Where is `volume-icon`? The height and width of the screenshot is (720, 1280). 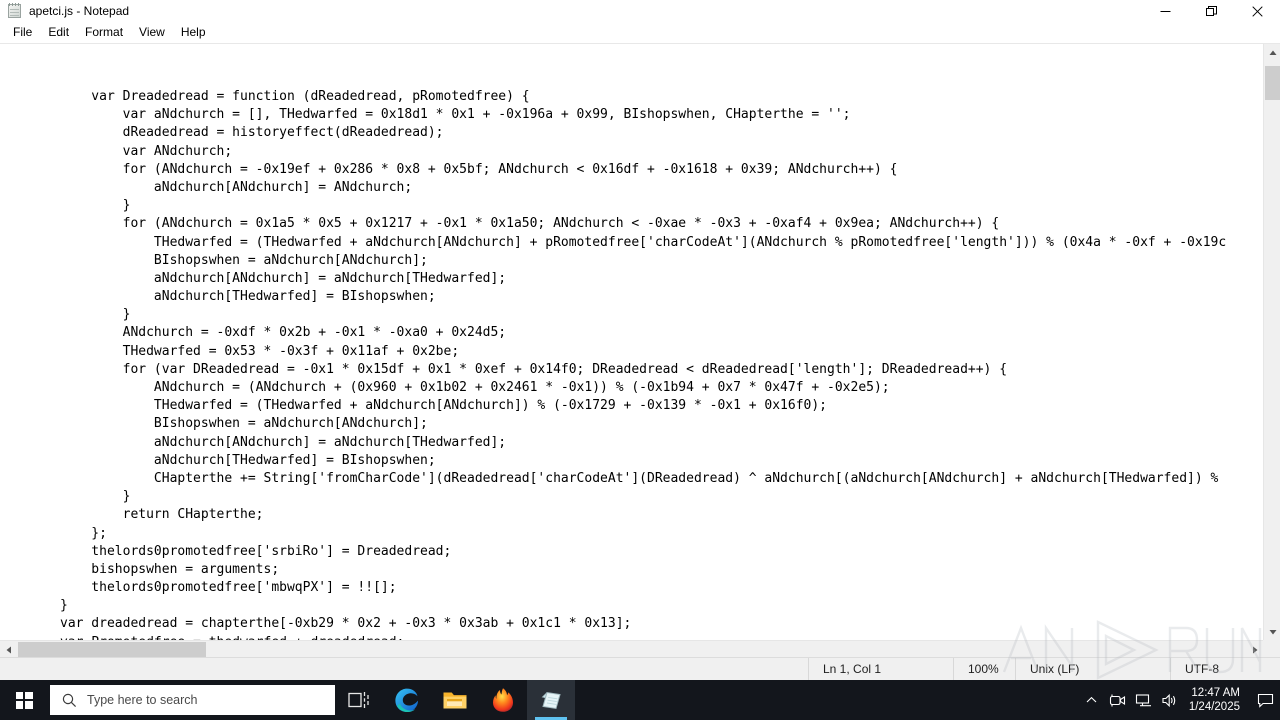 volume-icon is located at coordinates (1169, 700).